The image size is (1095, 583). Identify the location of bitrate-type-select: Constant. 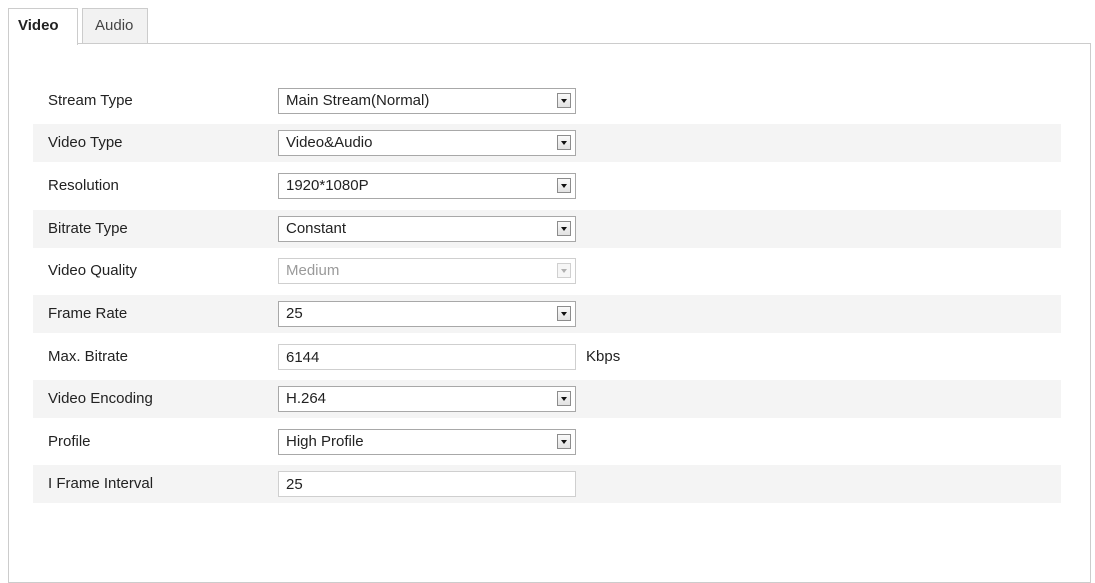
(427, 229).